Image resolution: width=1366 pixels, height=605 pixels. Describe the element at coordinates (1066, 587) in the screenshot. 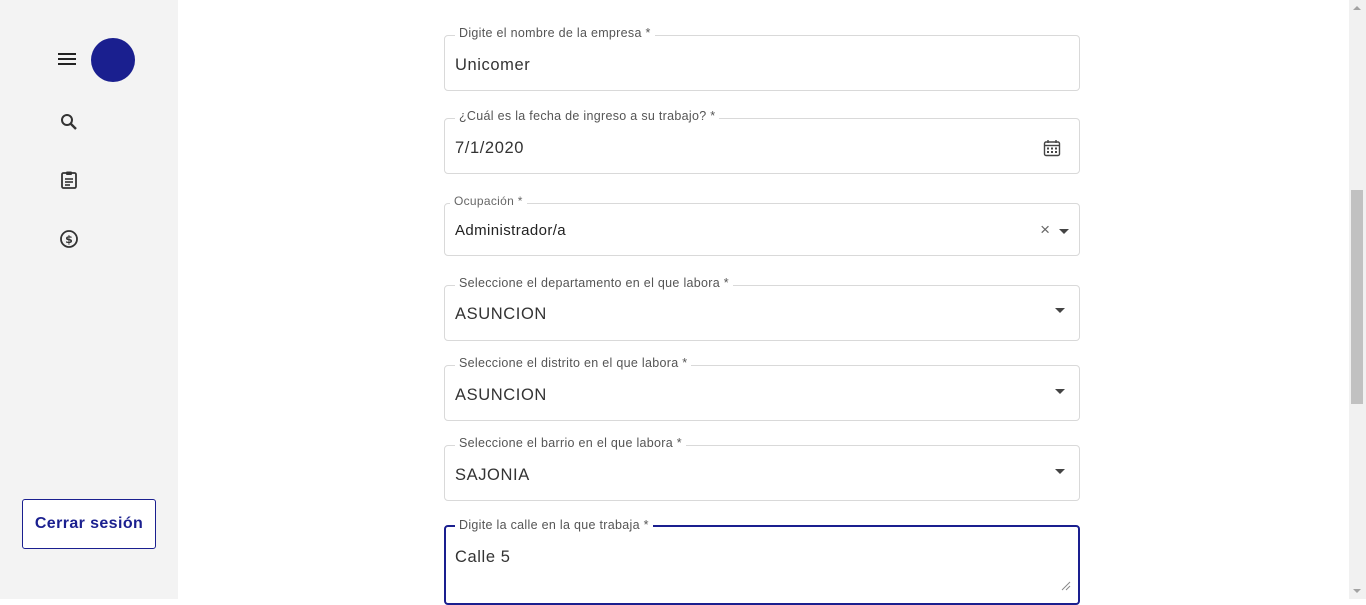

I see `resize-handle-icon` at that location.